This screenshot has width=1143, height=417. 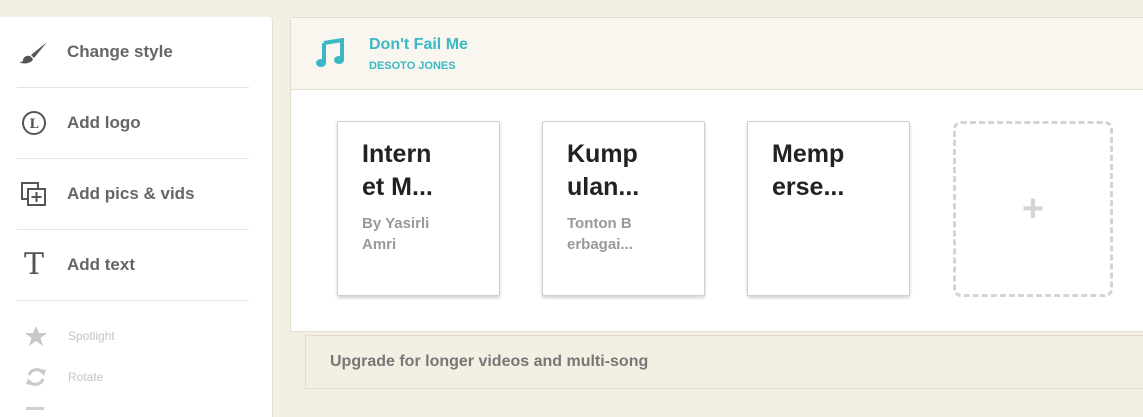 I want to click on change-style-label: Change style, so click(x=120, y=51).